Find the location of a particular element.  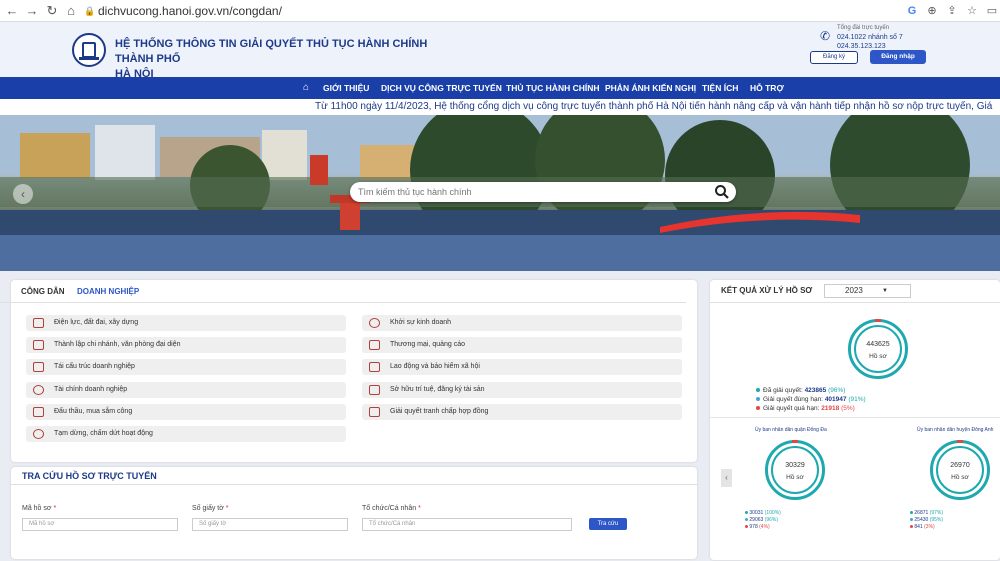

category-label: Lao động và bảo hiểm xã hội is located at coordinates (435, 366).